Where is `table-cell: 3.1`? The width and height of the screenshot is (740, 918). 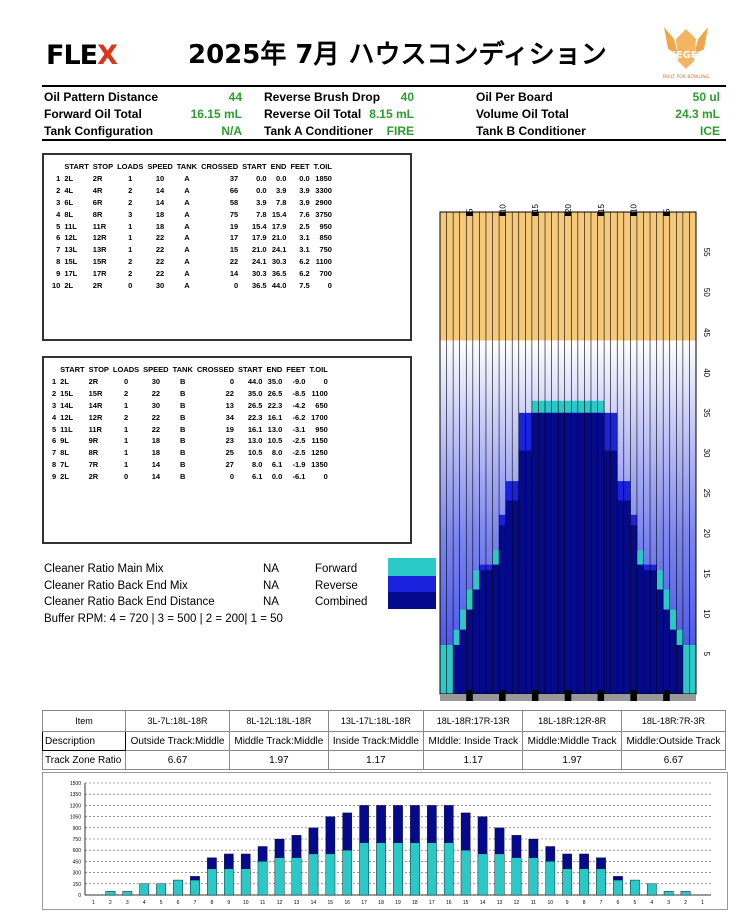
table-cell: 3.1 is located at coordinates (304, 238).